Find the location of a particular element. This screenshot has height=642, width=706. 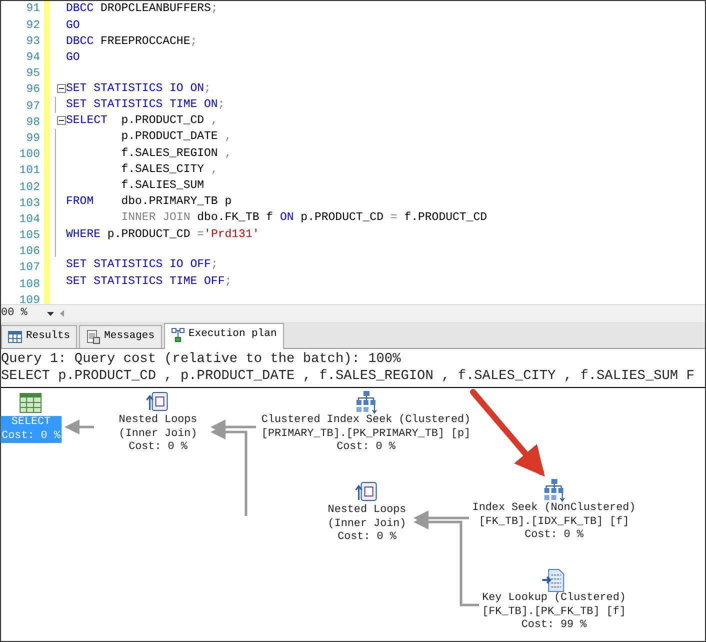

execution-plan-icon is located at coordinates (177, 335).